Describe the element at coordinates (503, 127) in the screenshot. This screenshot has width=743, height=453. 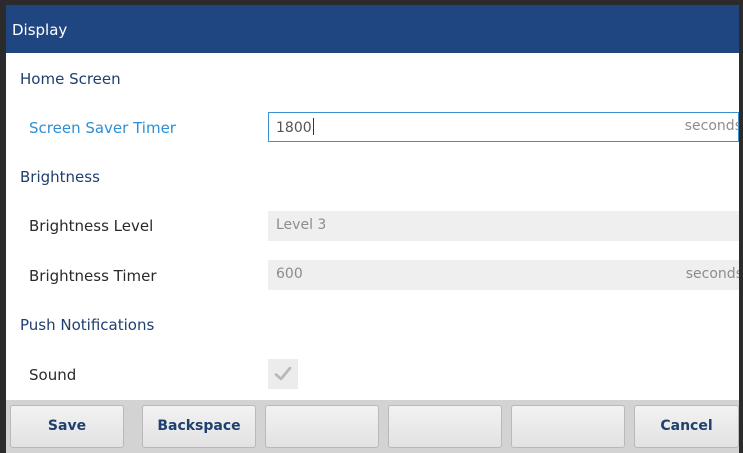
I see `screen-saver-timer-input: 1800 seconds` at that location.